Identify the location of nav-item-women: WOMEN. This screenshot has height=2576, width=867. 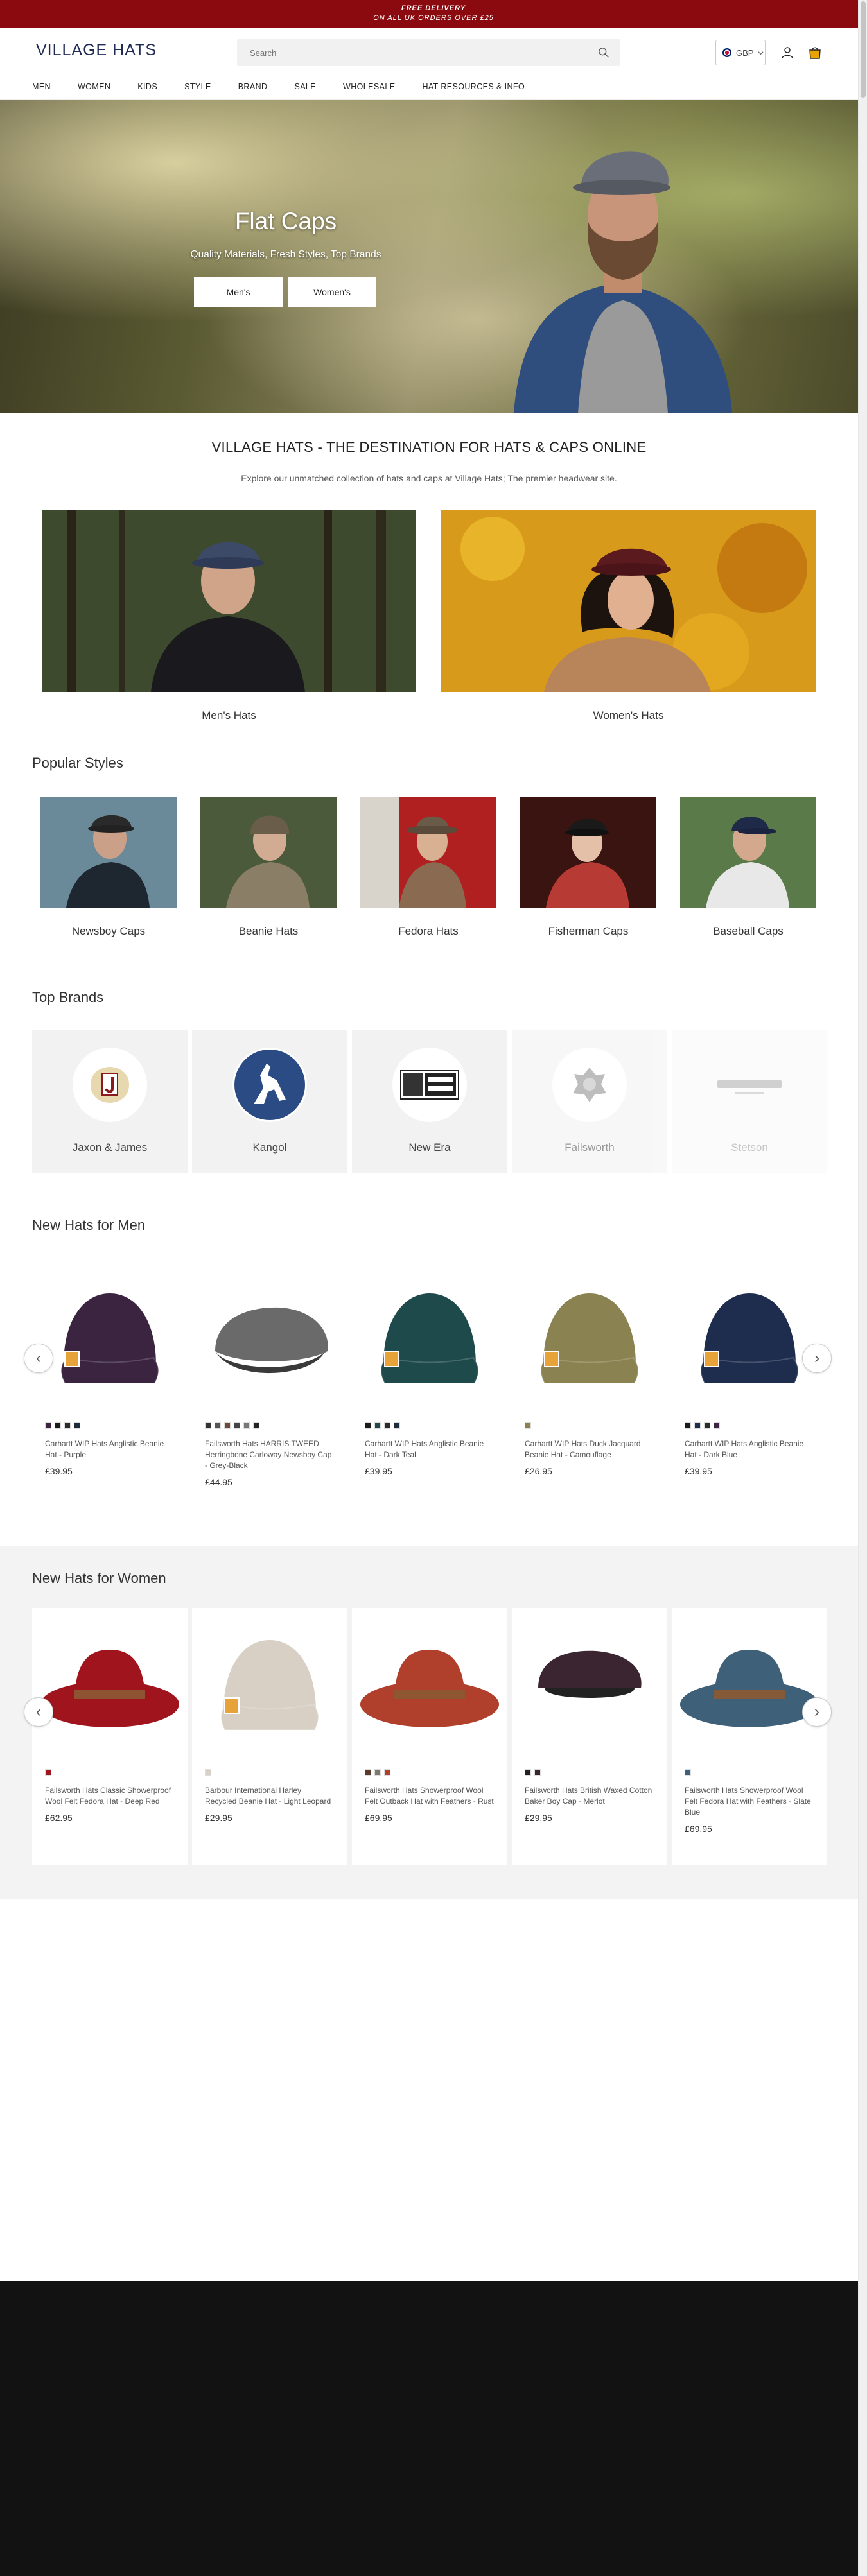
(94, 87).